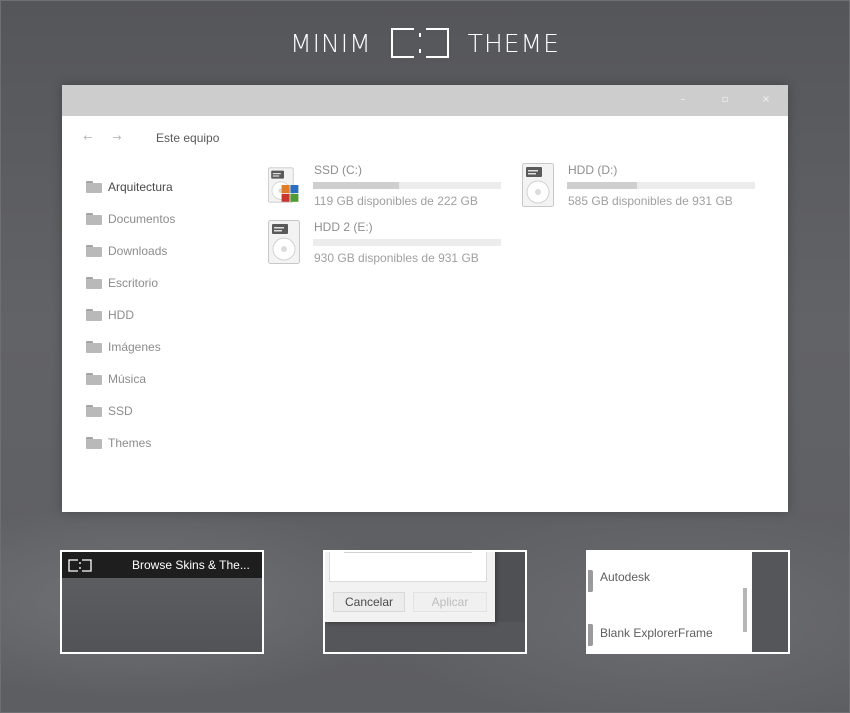  What do you see at coordinates (187, 138) in the screenshot?
I see `breadcrumb: Este equipo` at bounding box center [187, 138].